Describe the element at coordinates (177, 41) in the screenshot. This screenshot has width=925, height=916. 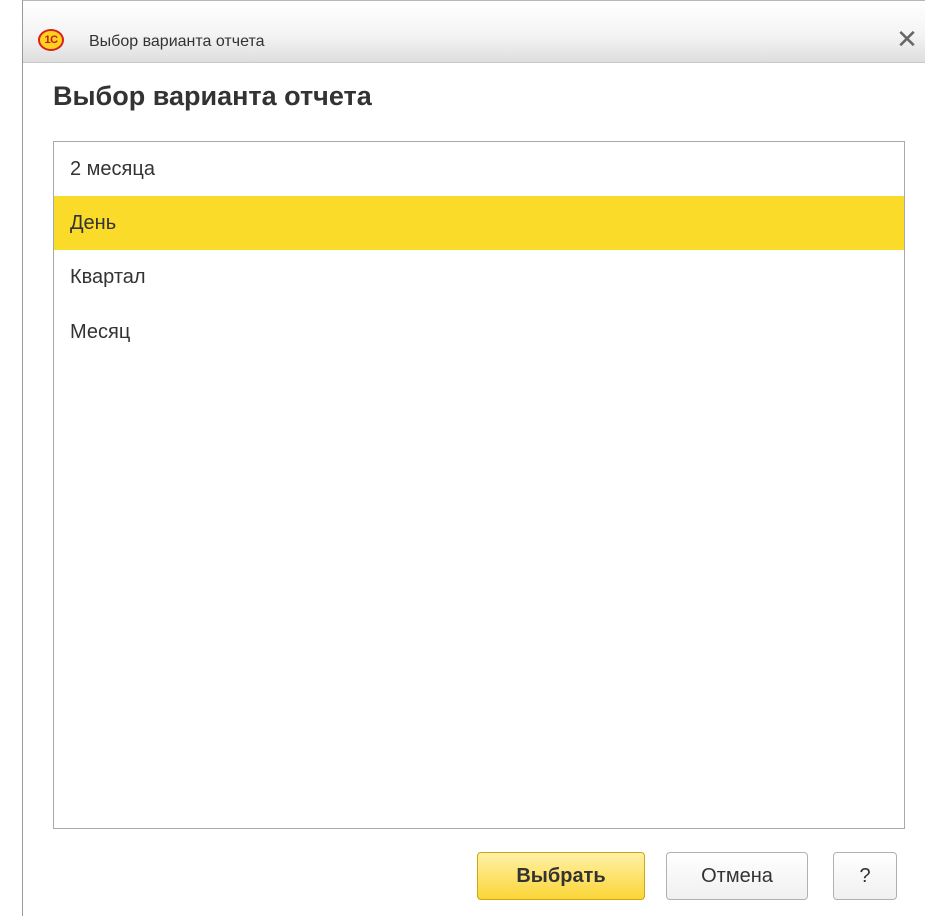
I see `window-title: Выбор варианта отчета` at that location.